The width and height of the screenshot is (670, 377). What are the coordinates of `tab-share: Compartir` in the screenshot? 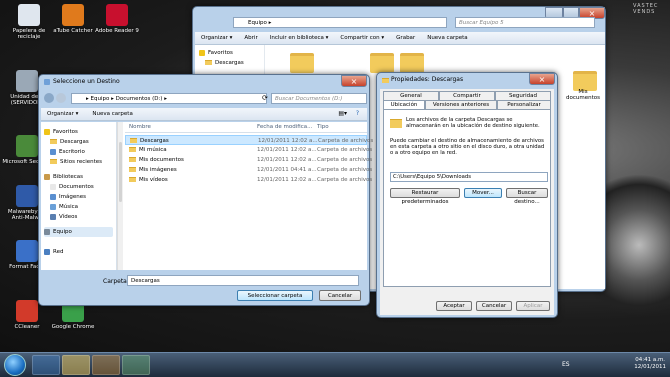 It's located at (467, 95).